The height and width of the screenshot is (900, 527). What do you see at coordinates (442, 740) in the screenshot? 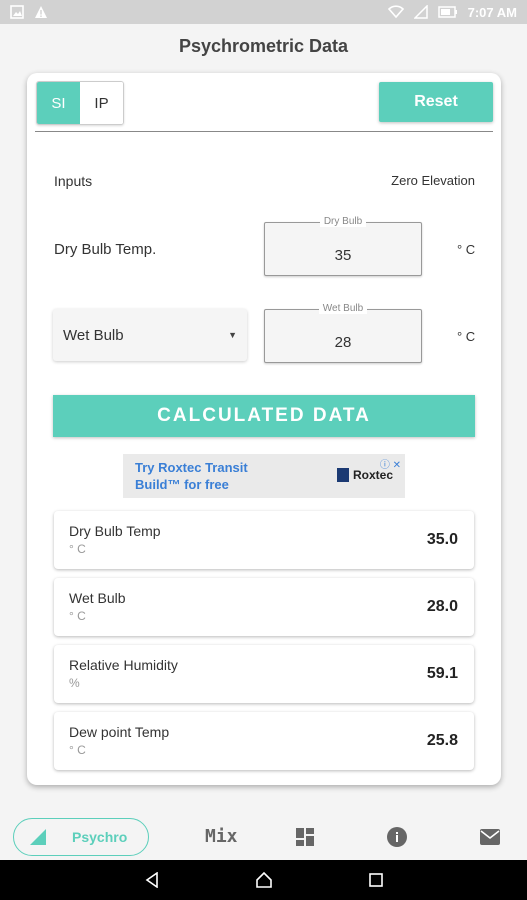
I see `result-value: 25.8` at bounding box center [442, 740].